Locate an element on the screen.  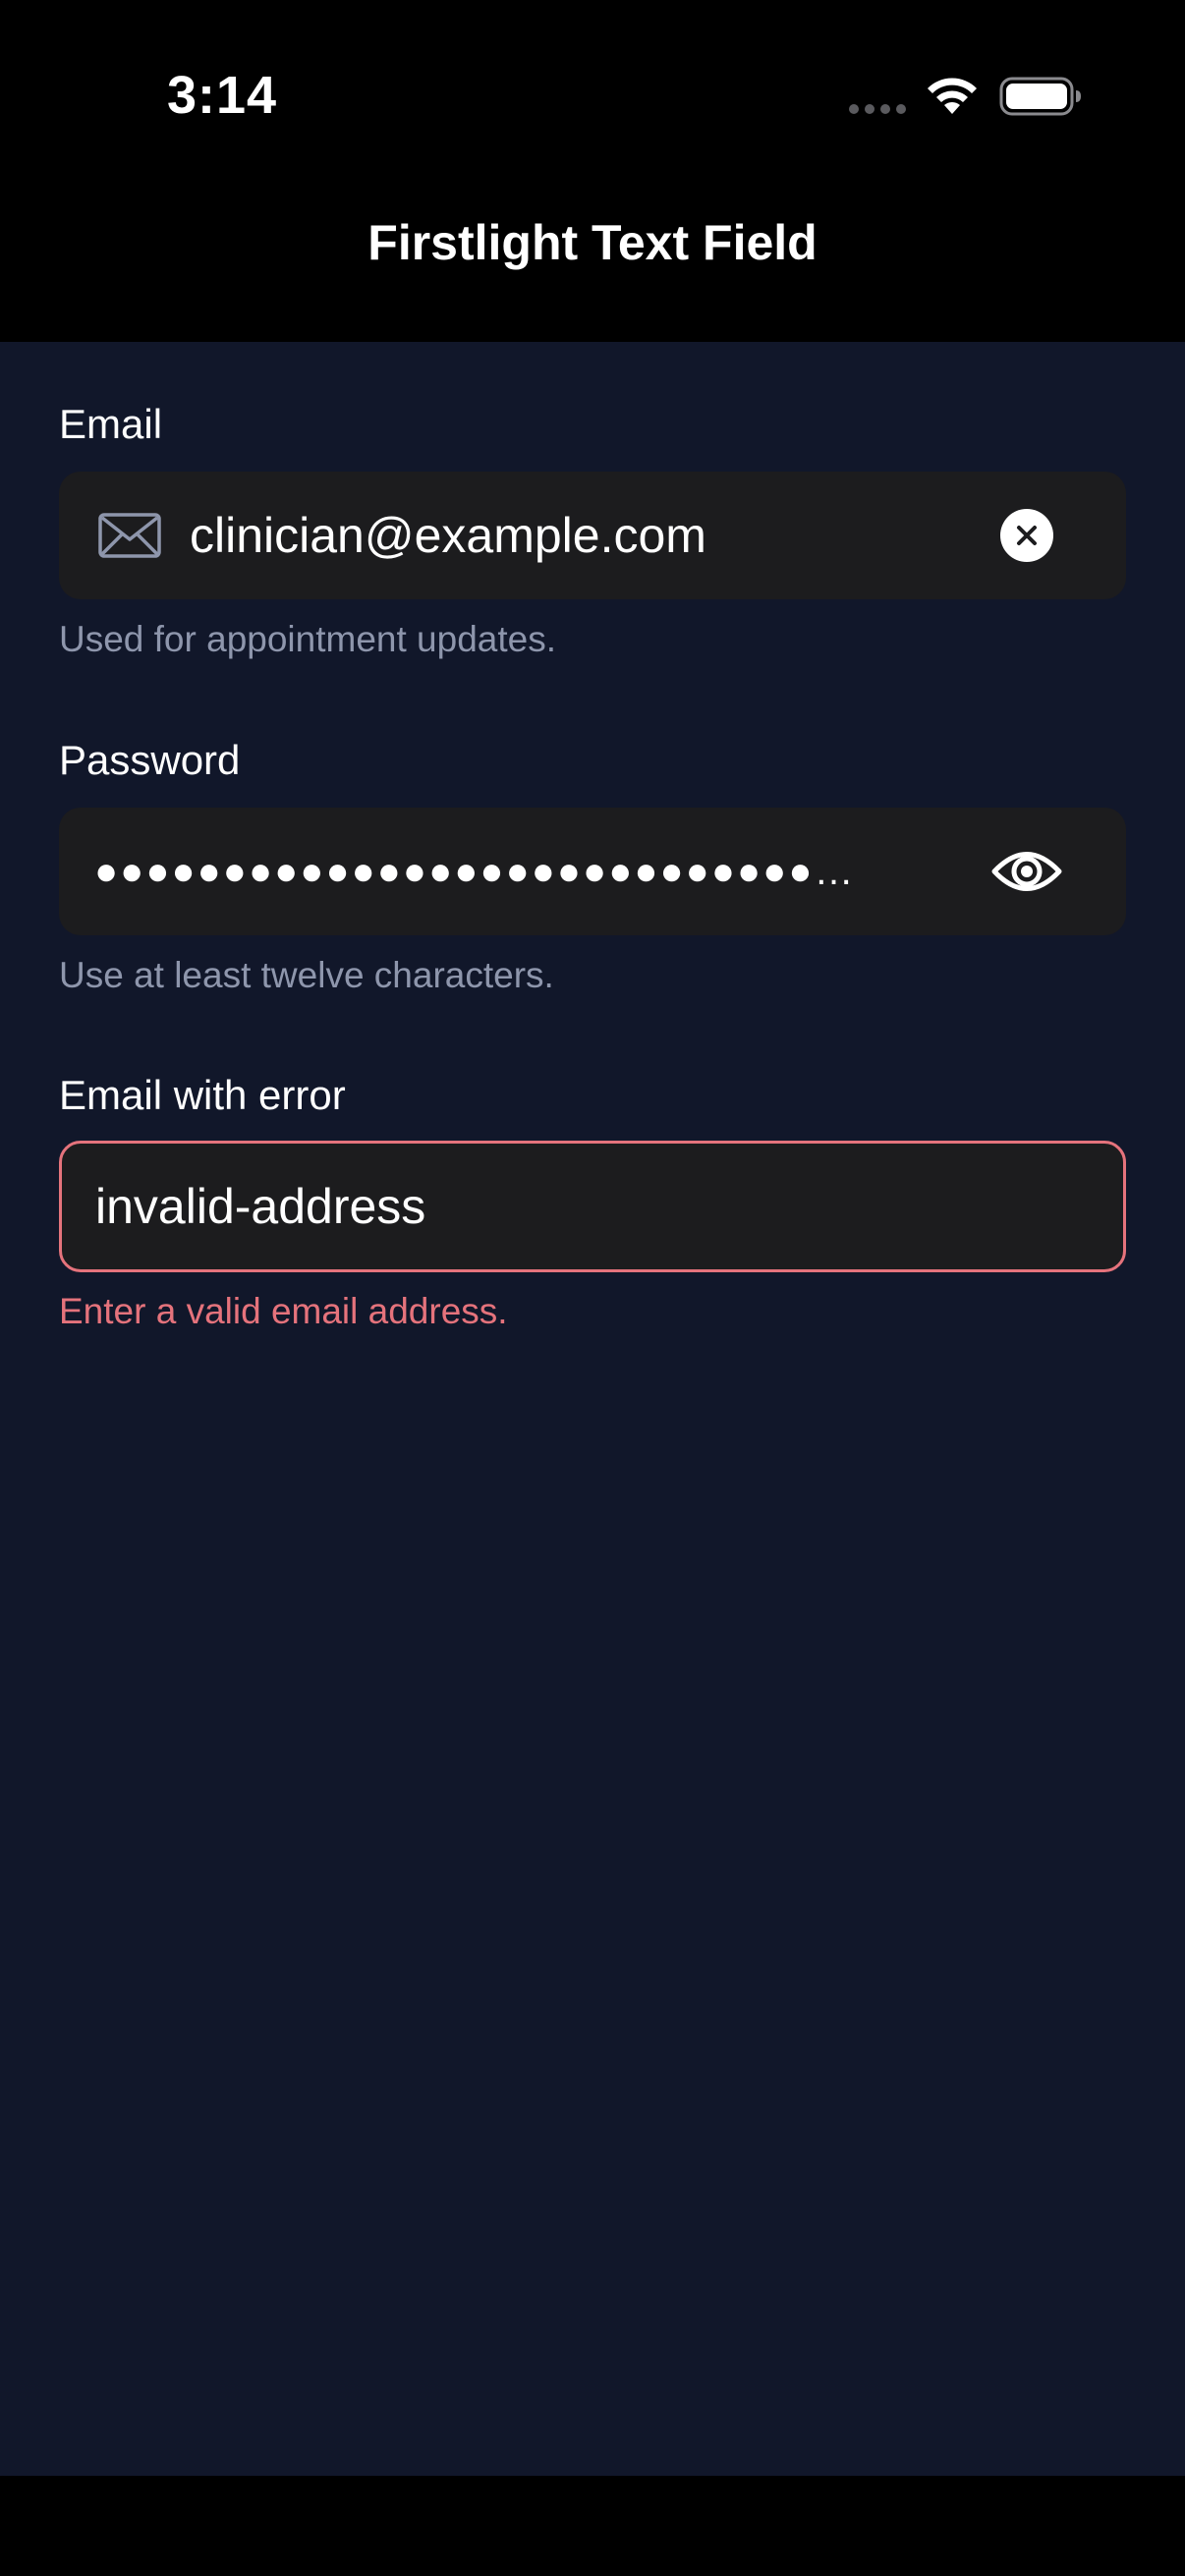
email-field-value: clinician@example.com is located at coordinates (583, 535).